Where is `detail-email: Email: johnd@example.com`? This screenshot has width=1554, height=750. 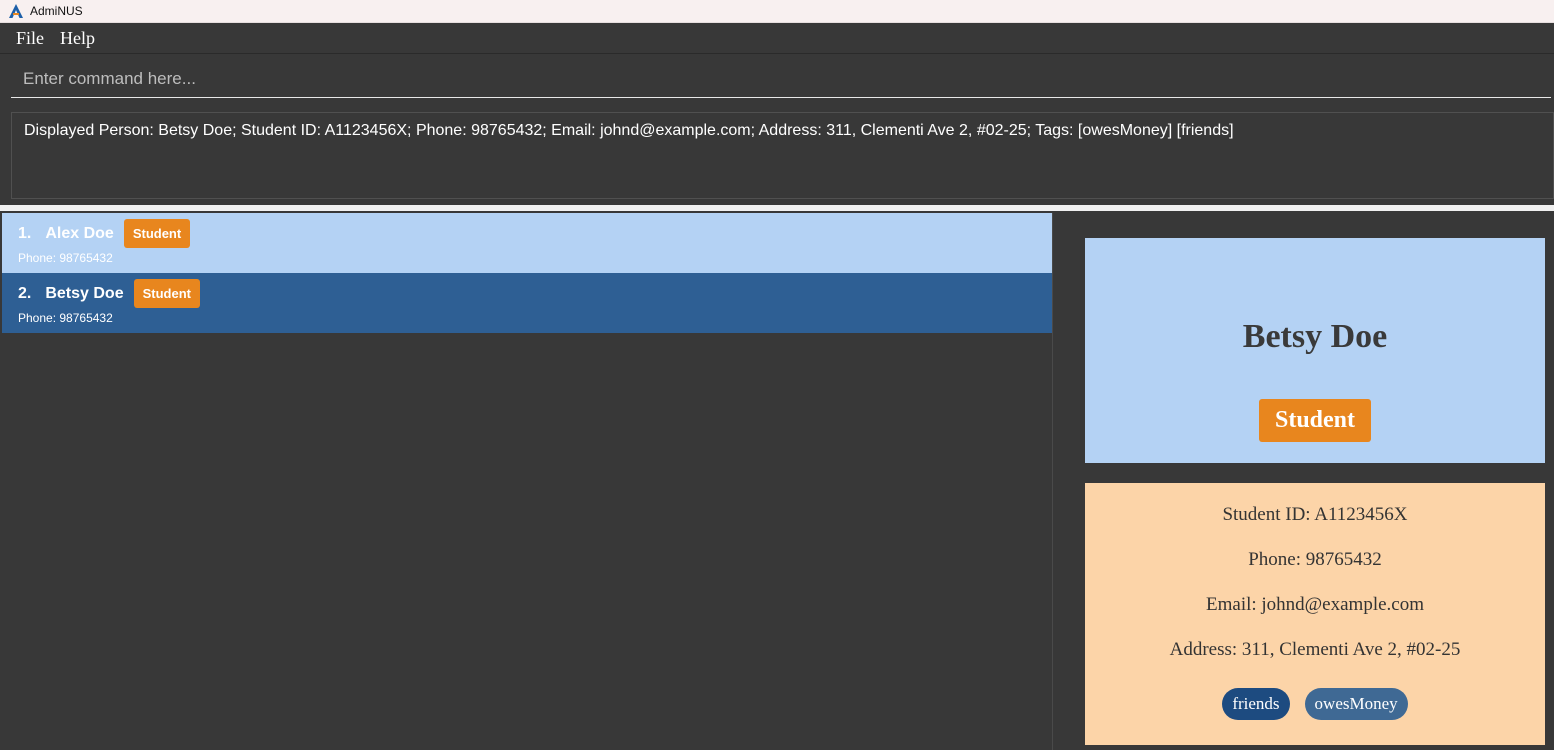 detail-email: Email: johnd@example.com is located at coordinates (1315, 604).